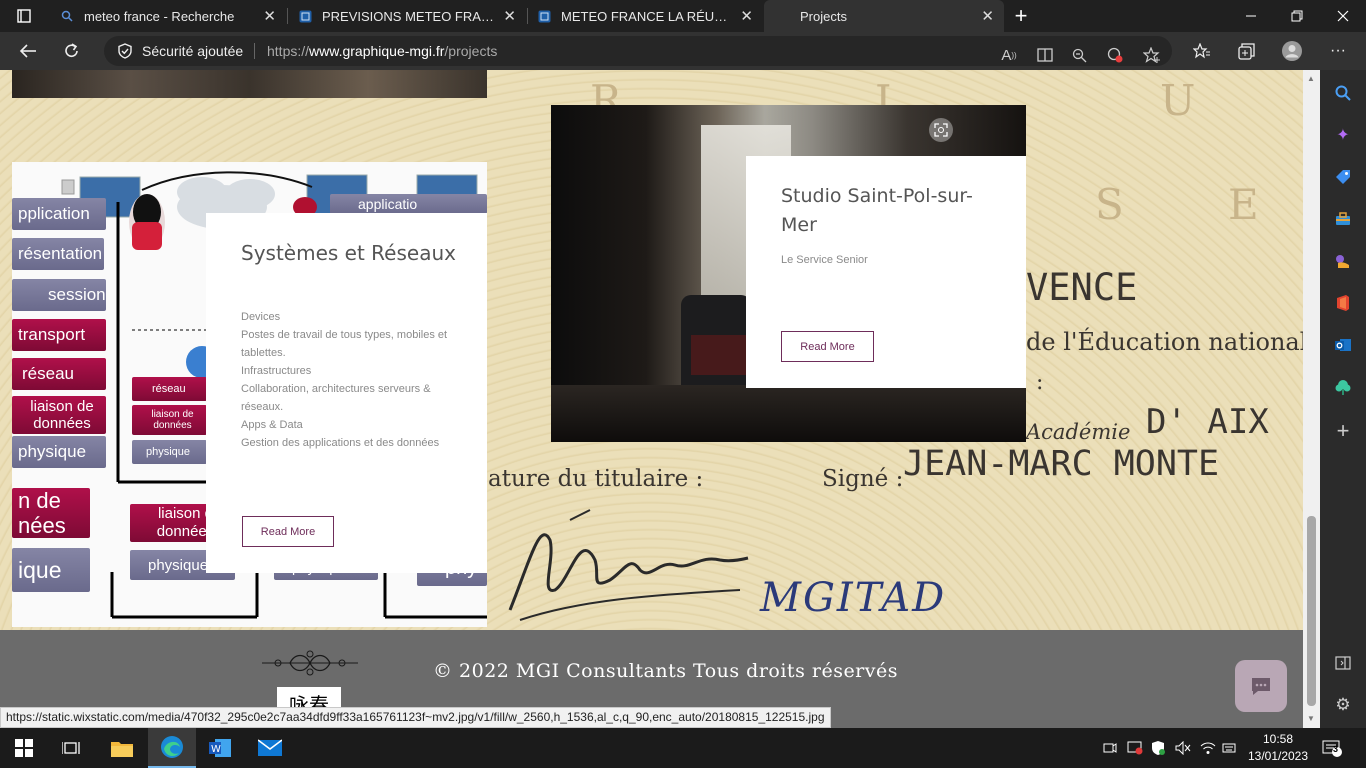 Image resolution: width=1366 pixels, height=768 pixels. Describe the element at coordinates (1343, 135) in the screenshot. I see `sparkle-icon: ✦` at that location.